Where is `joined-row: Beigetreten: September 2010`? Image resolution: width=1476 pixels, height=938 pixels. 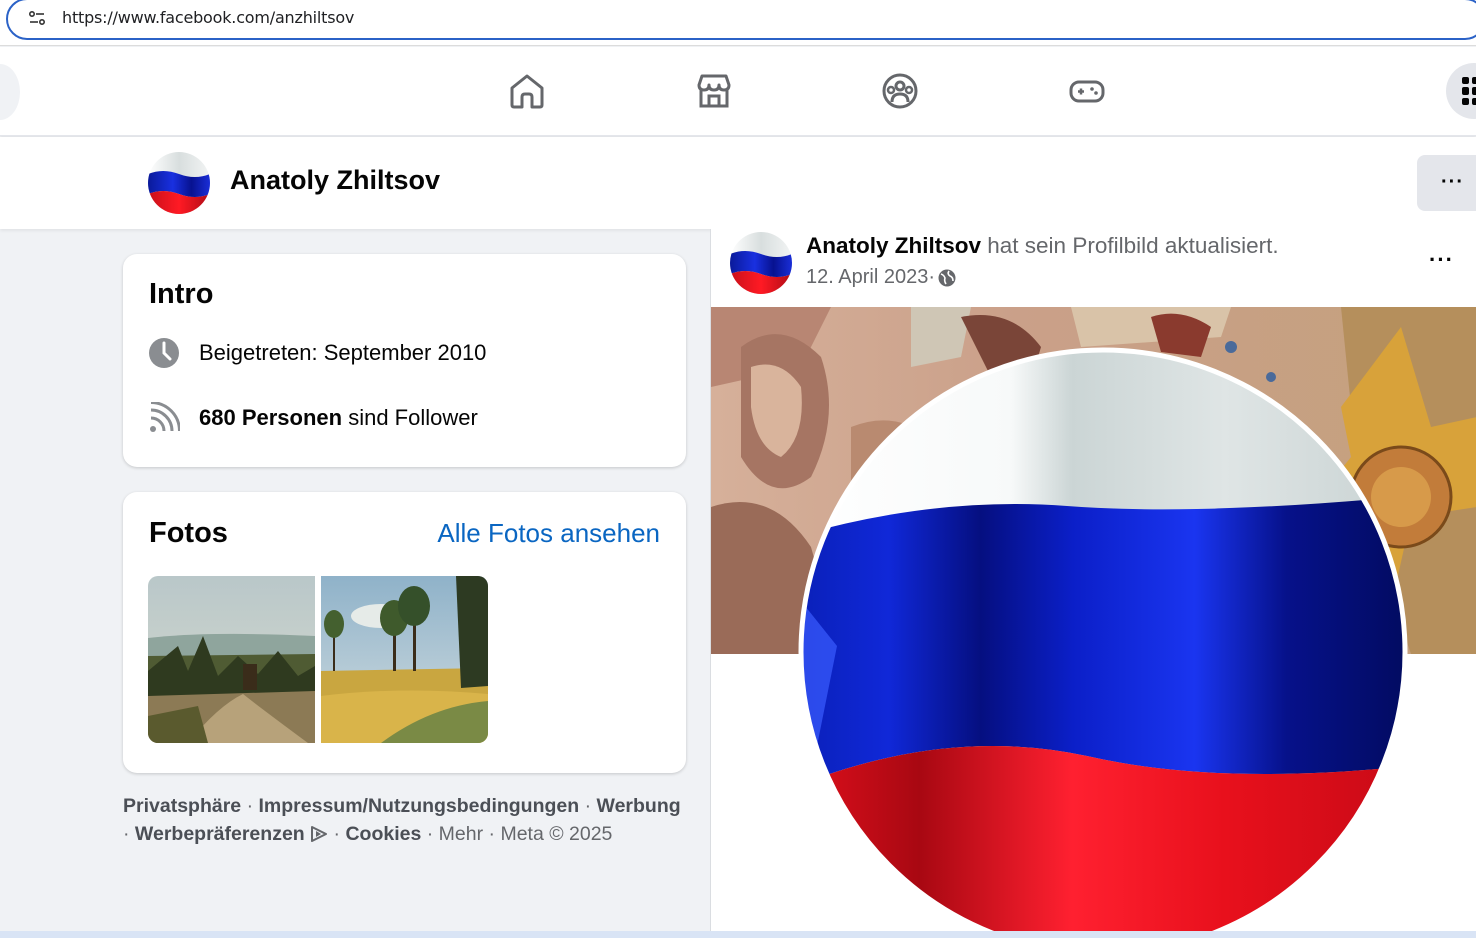
joined-row: Beigetreten: September 2010 is located at coordinates (316, 353).